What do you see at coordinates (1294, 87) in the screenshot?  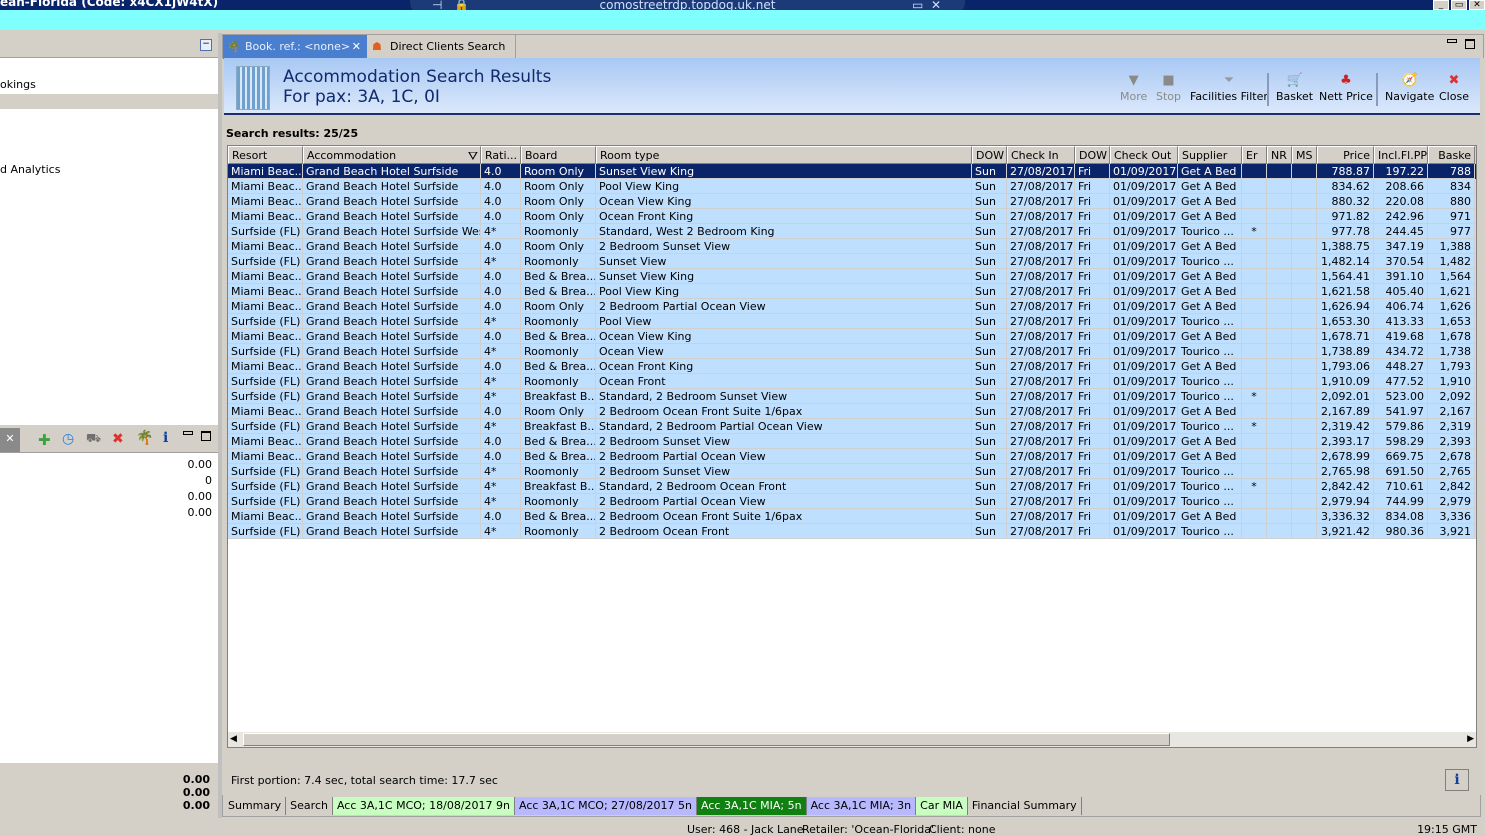 I see `basket-button: 🛒 Basket` at bounding box center [1294, 87].